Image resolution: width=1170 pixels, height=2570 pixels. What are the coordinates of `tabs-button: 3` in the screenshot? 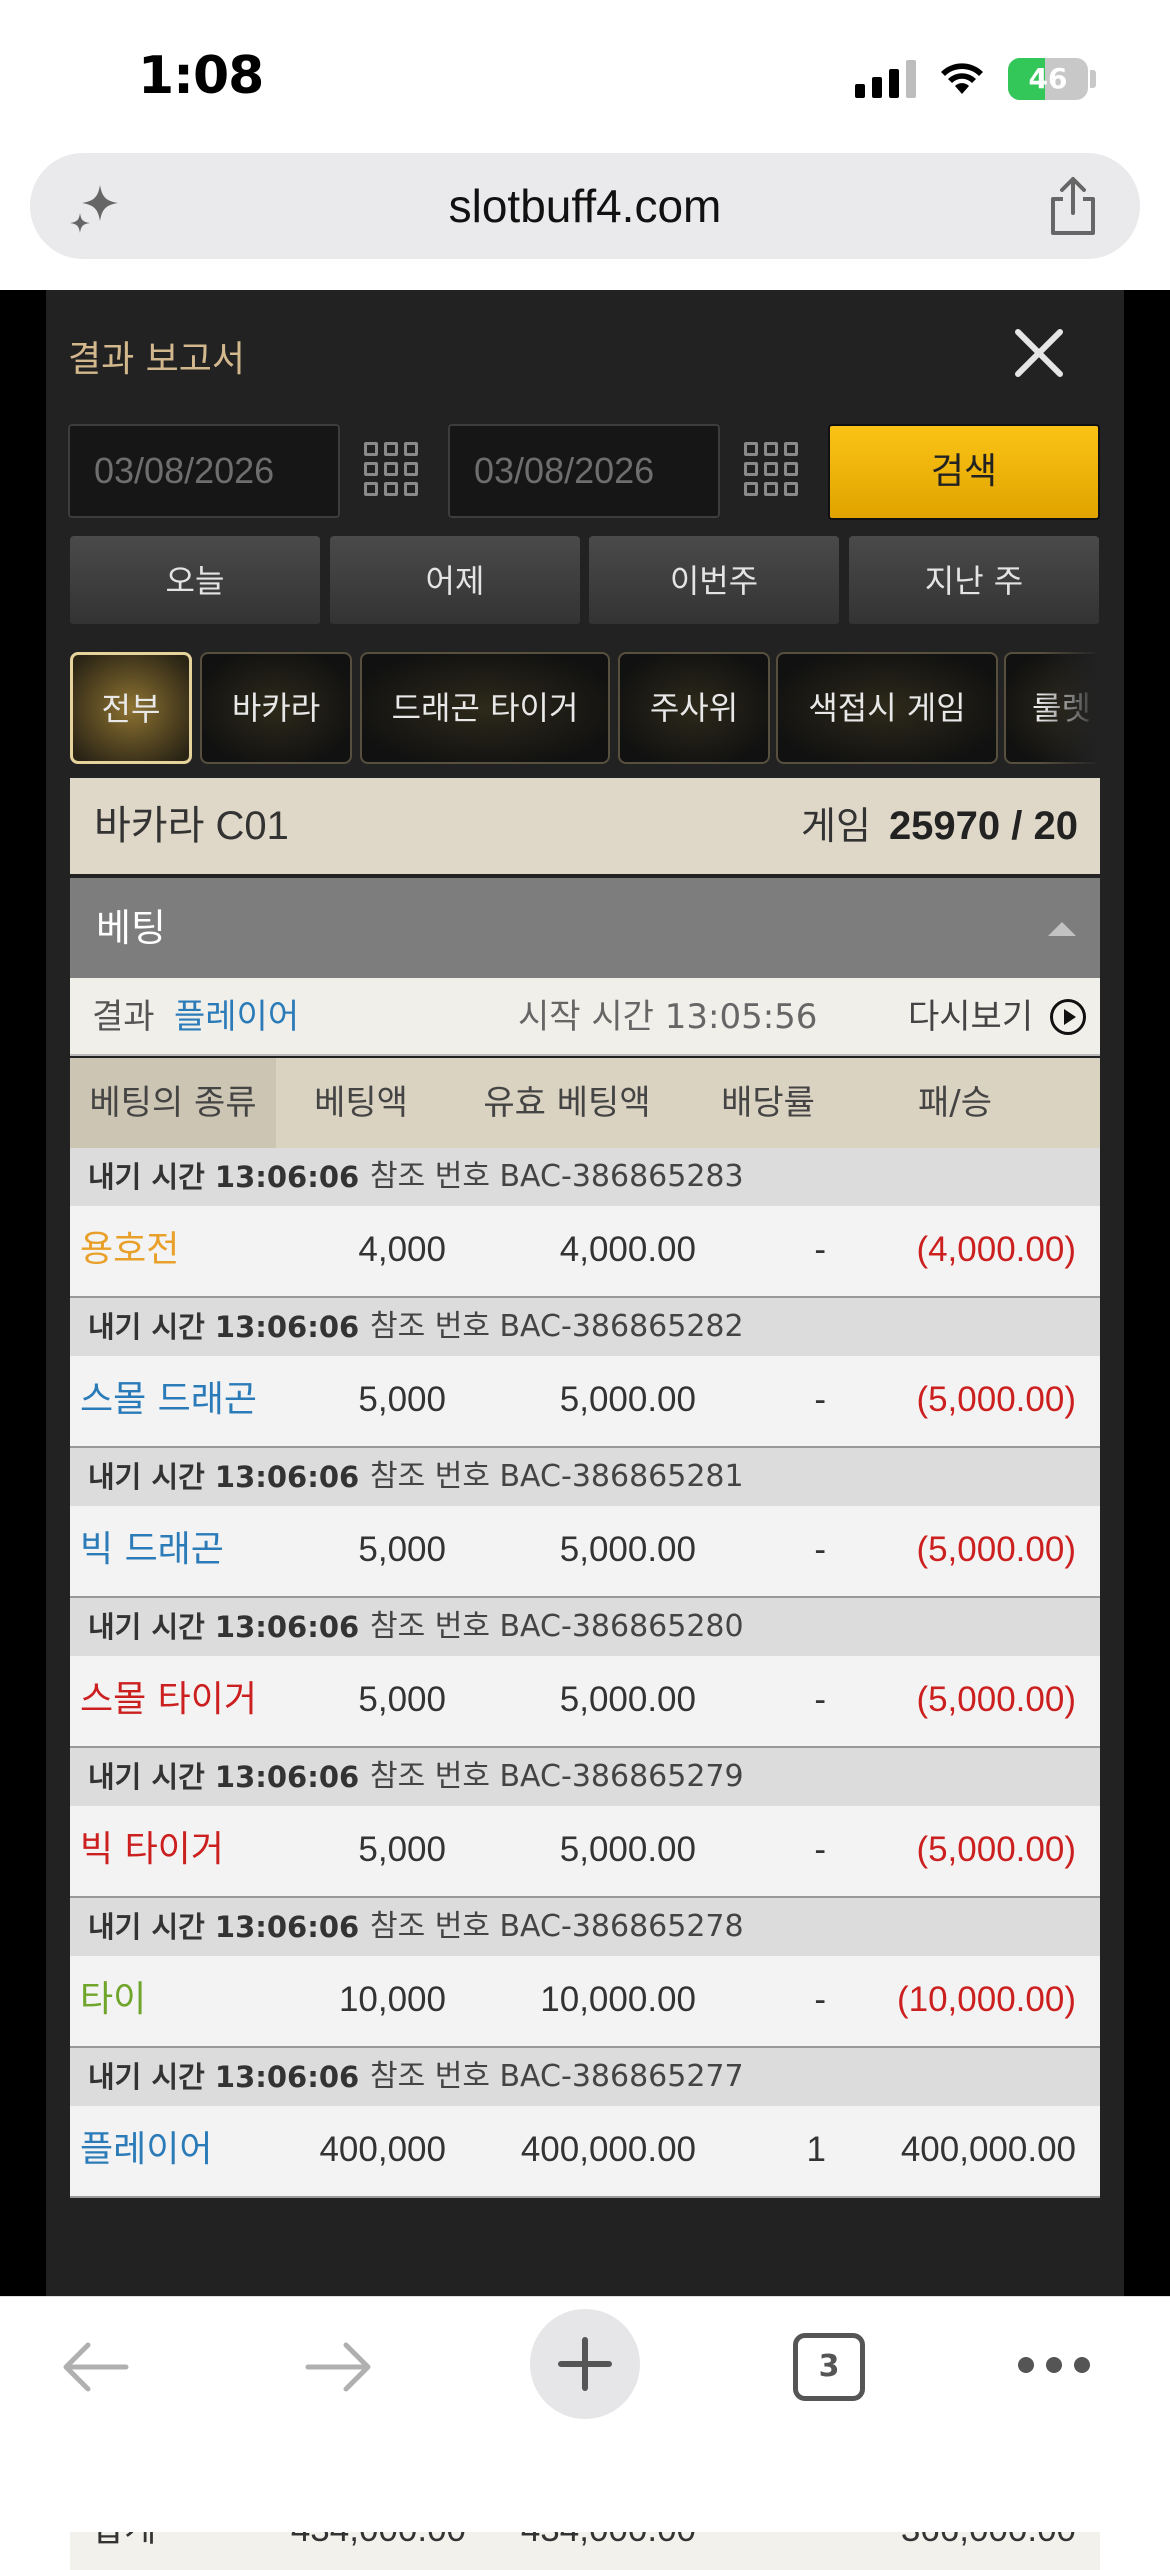 It's located at (829, 2367).